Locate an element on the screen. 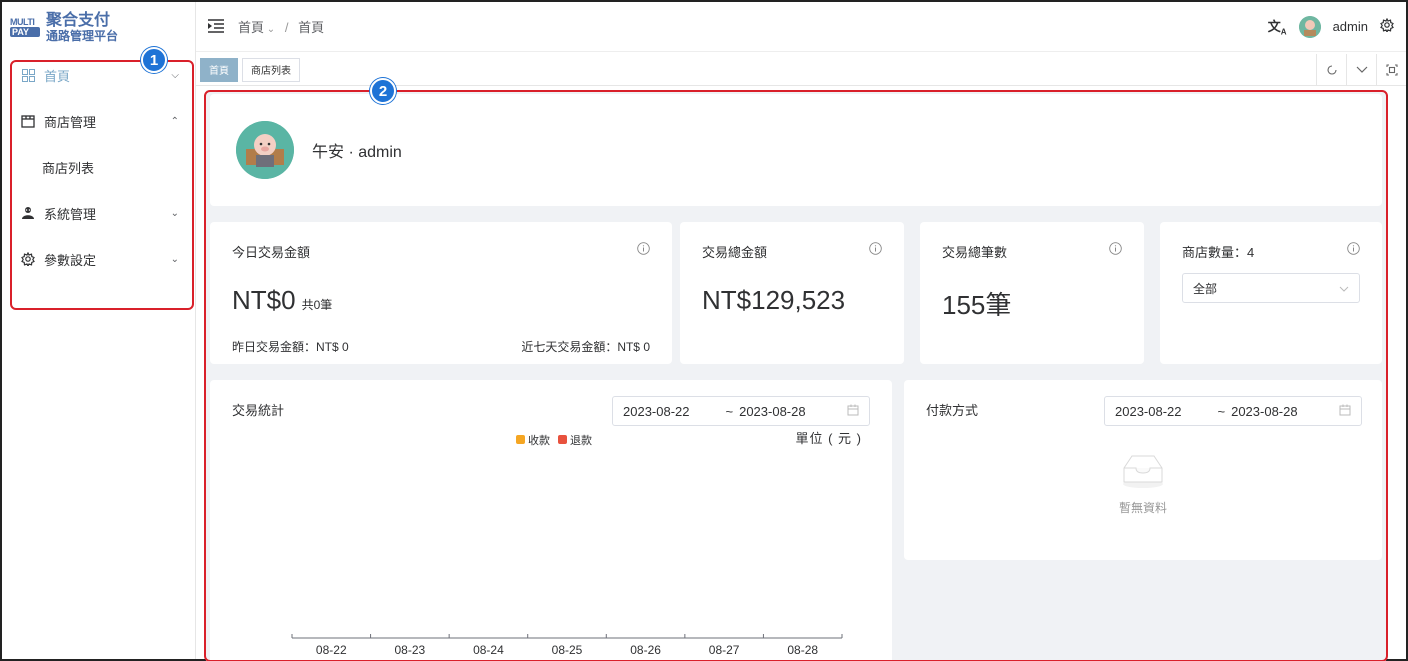 The width and height of the screenshot is (1408, 661). payment-date-range-picker: 2023-08-22 ~ 2023-08-28 is located at coordinates (1233, 411).